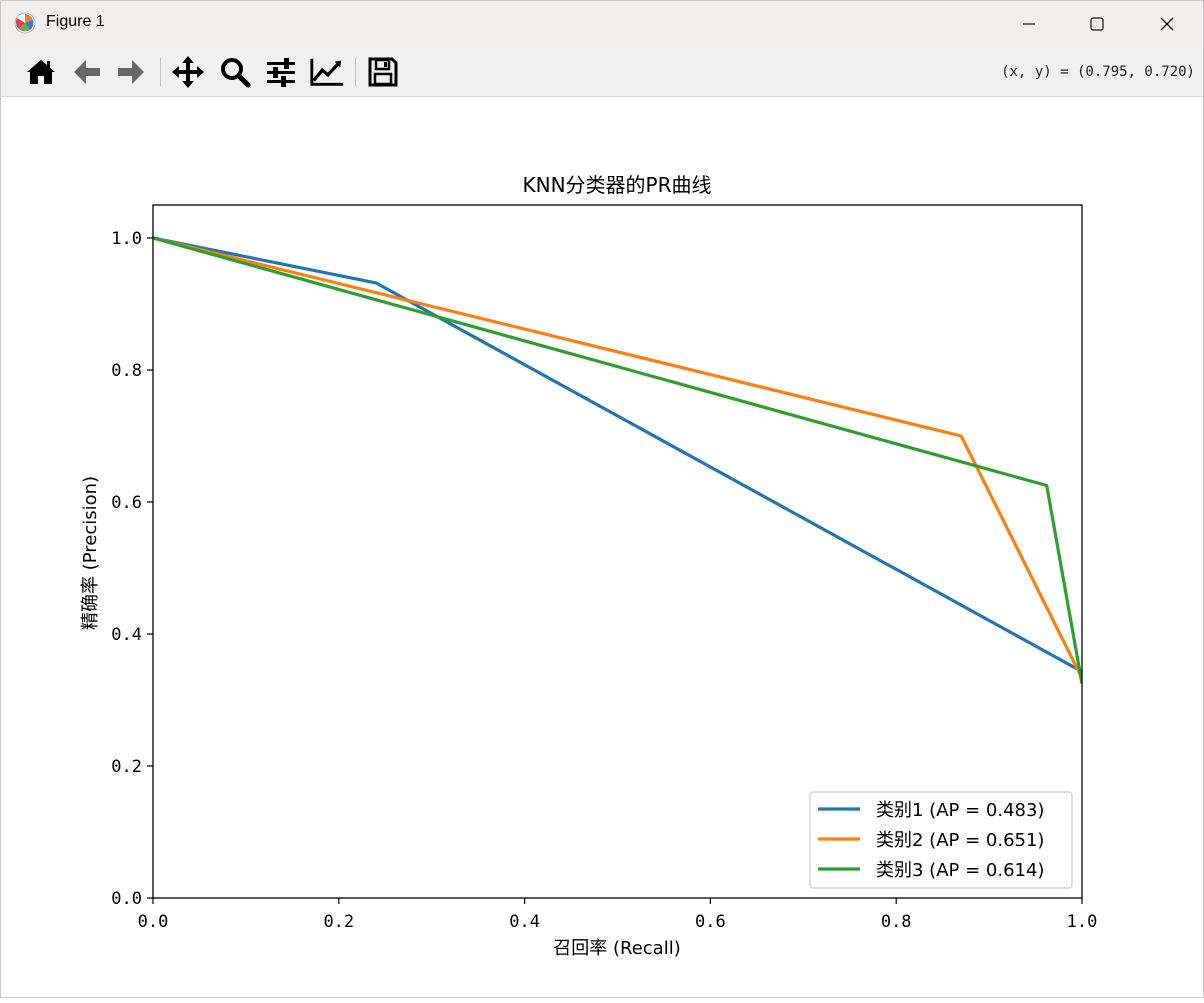  I want to click on back-icon, so click(87, 72).